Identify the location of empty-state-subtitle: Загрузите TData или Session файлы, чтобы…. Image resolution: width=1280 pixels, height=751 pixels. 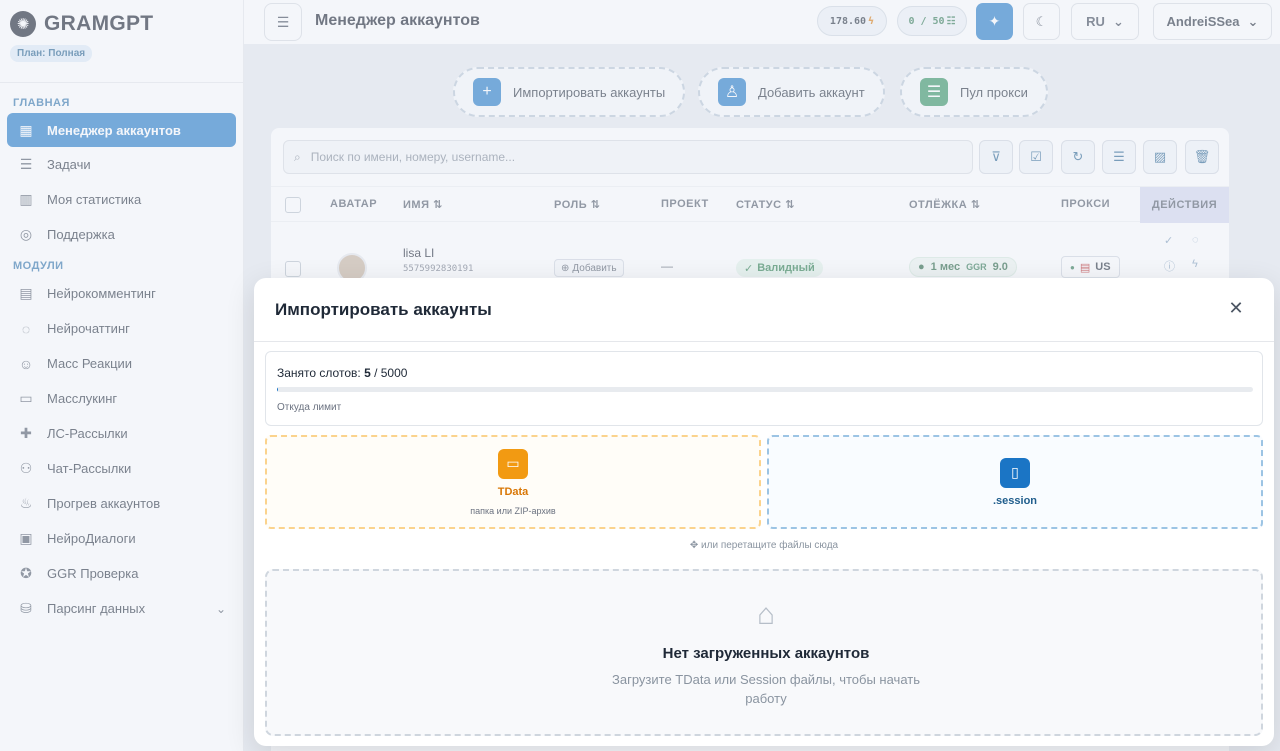
(766, 689).